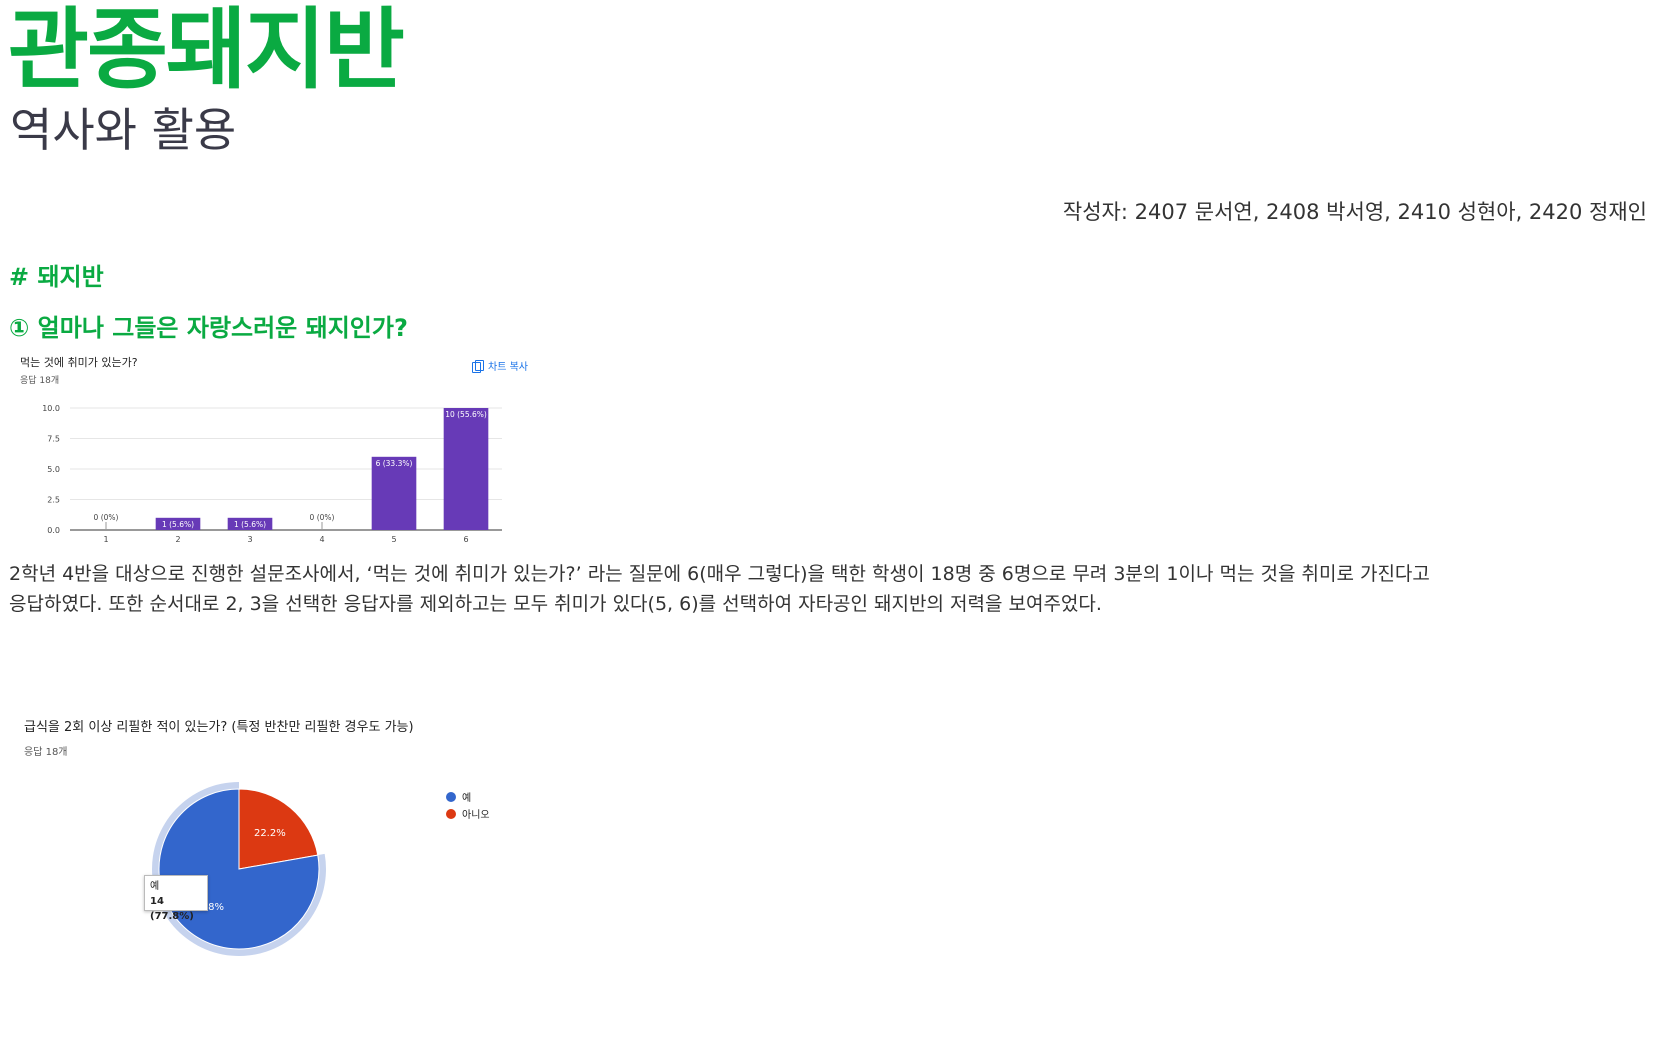  What do you see at coordinates (321, 539) in the screenshot?
I see `x-tick-label: 4` at bounding box center [321, 539].